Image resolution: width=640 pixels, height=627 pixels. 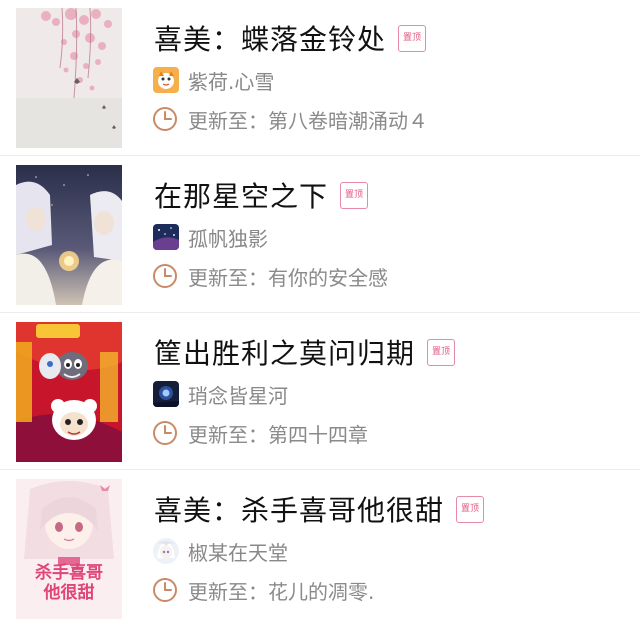 I want to click on book-title: 在那星空之下, so click(x=241, y=195).